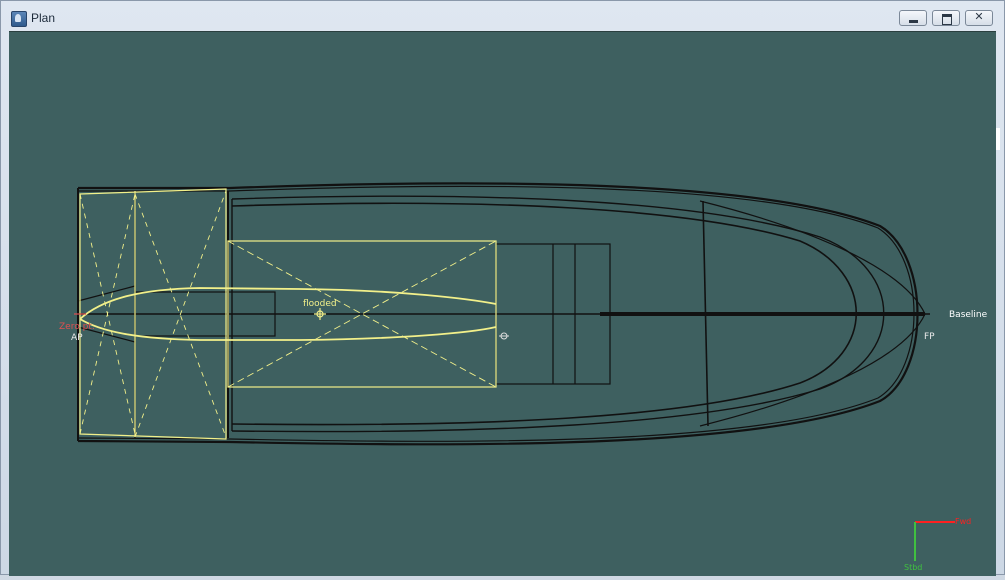  Describe the element at coordinates (968, 315) in the screenshot. I see `baseline-label: Baseline` at that location.